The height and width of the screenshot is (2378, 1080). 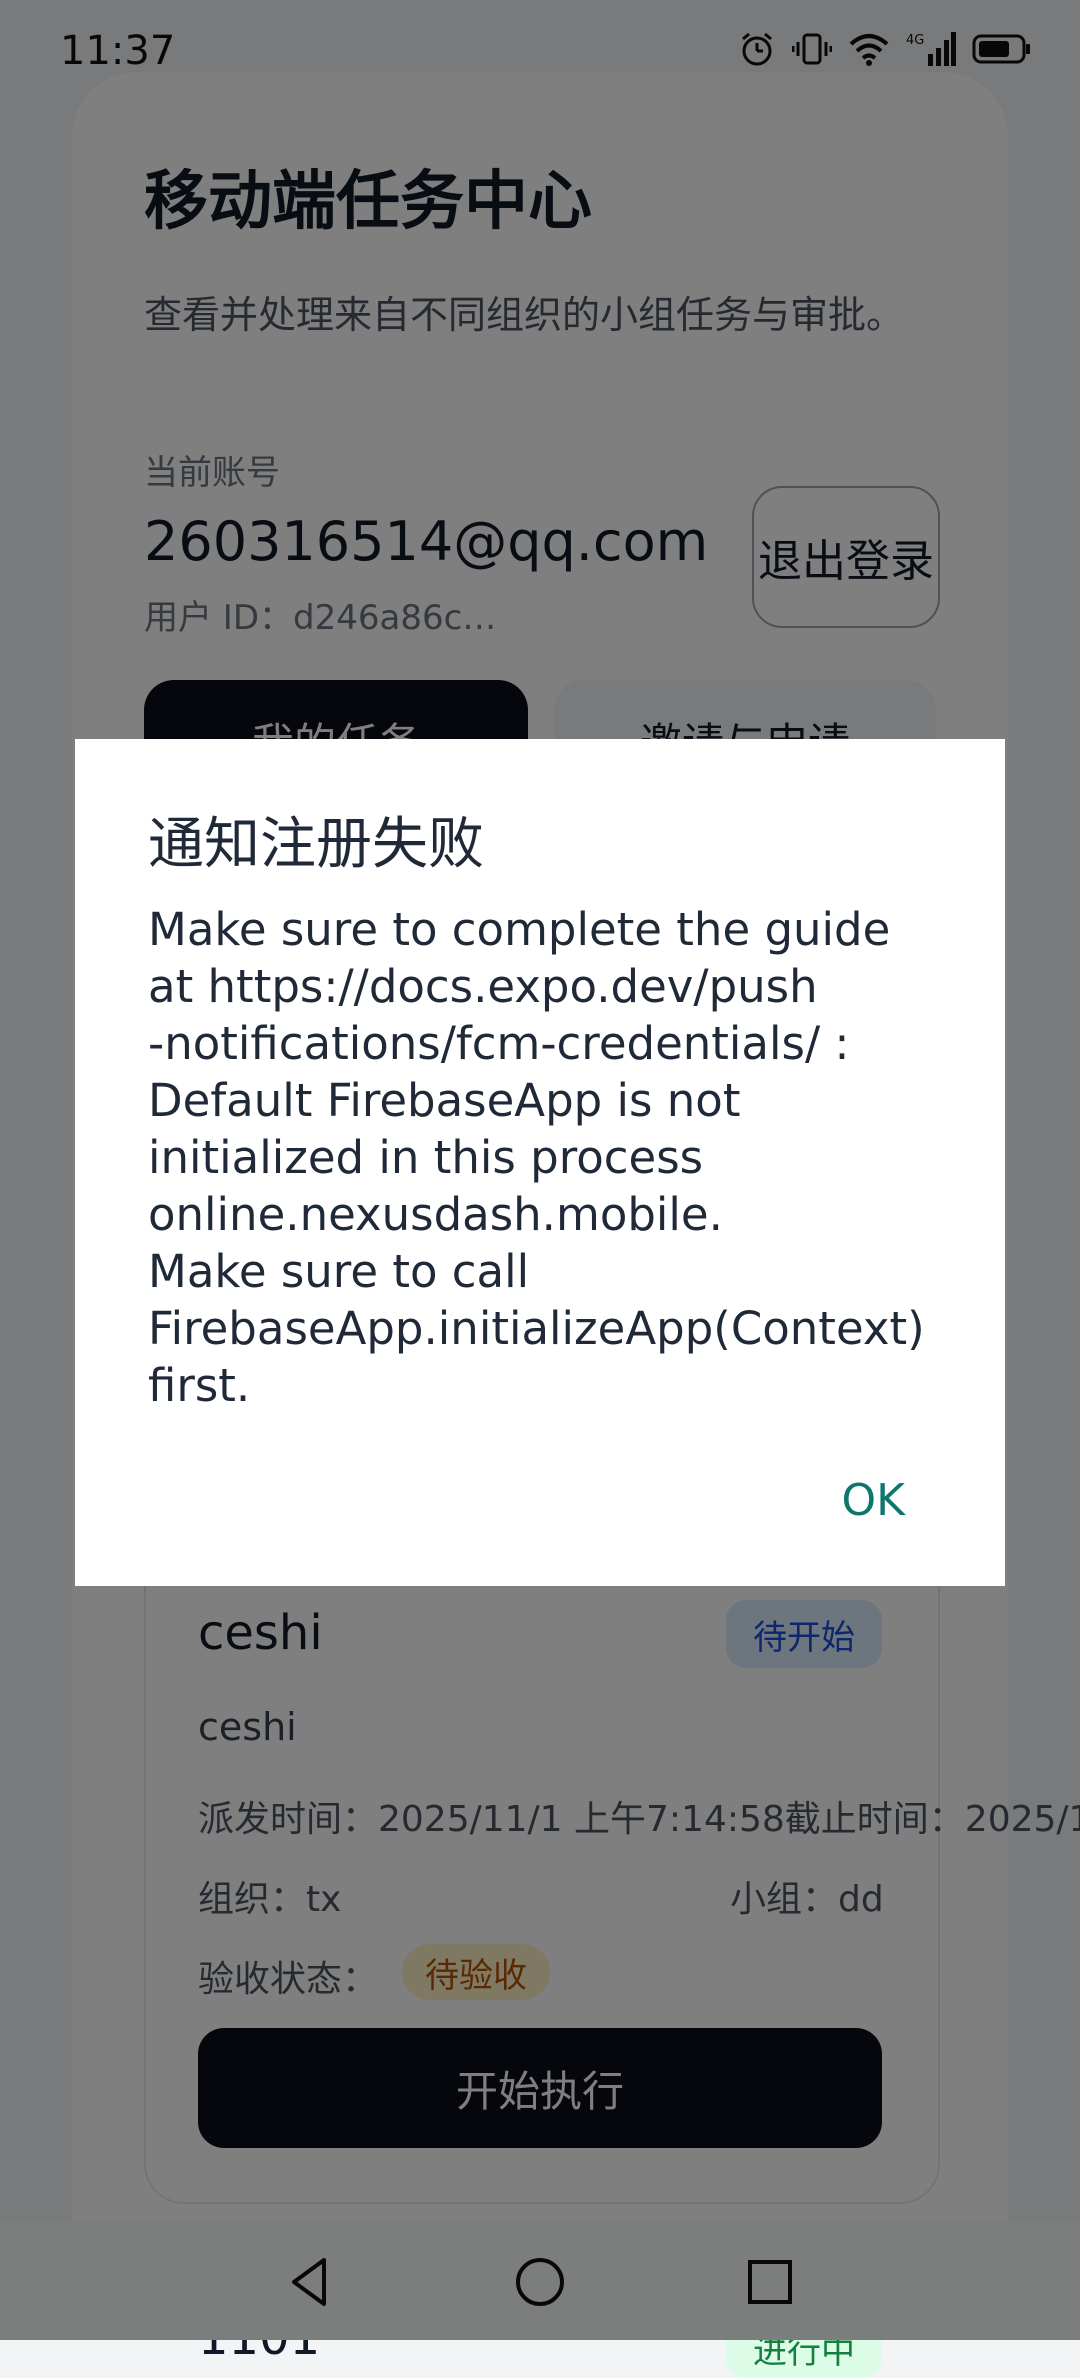 I want to click on dialog-message-line: Make sure to complete the guide, so click(x=519, y=929).